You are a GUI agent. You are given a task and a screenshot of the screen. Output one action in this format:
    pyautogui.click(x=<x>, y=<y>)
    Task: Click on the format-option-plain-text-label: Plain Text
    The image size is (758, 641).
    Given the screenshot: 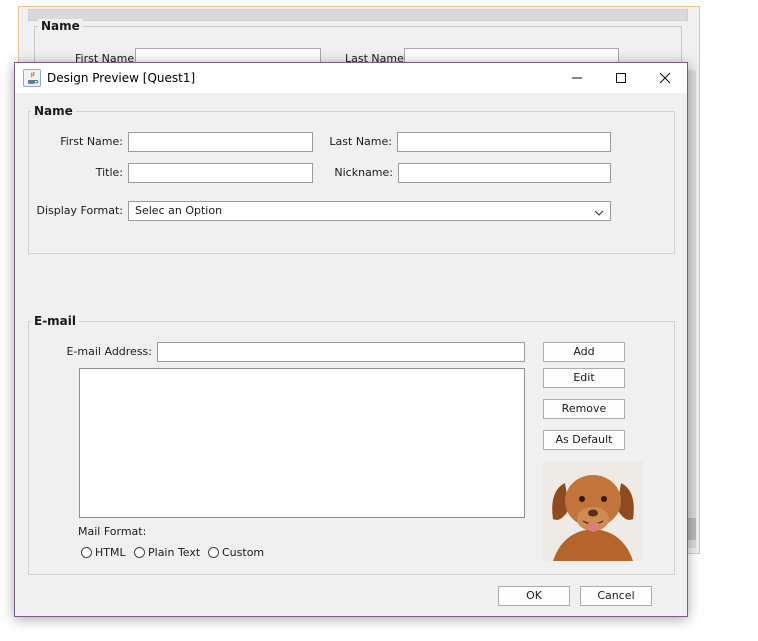 What is the action you would take?
    pyautogui.click(x=174, y=552)
    